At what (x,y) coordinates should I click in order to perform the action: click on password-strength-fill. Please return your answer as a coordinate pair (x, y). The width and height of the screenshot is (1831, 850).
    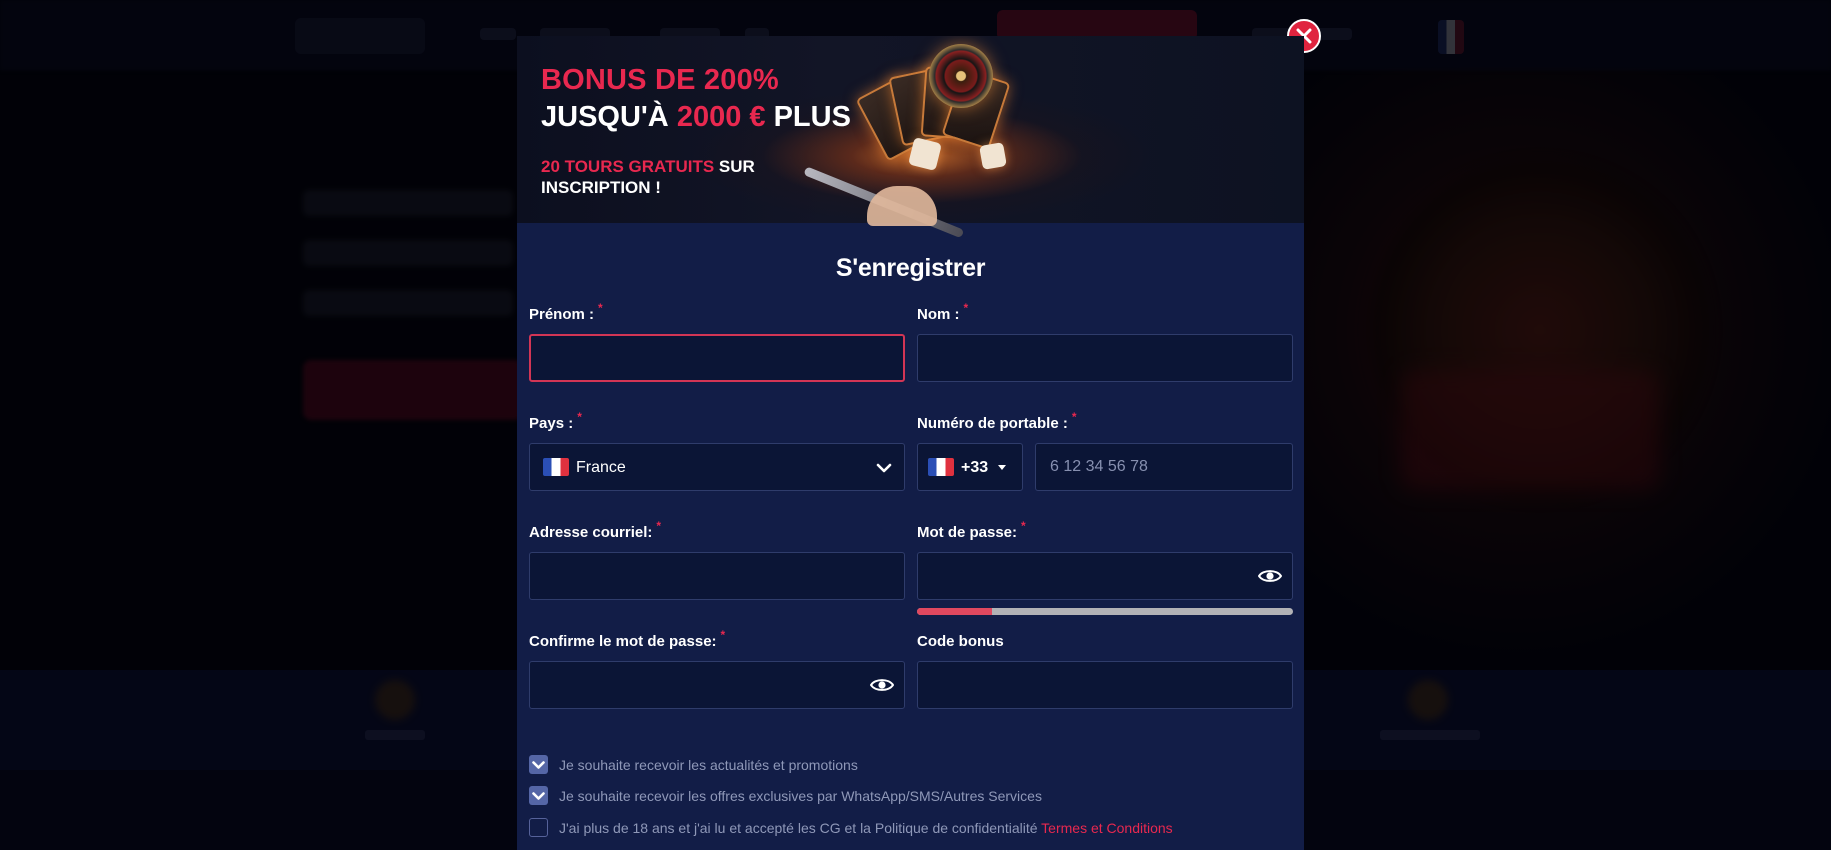
    Looking at the image, I should click on (955, 611).